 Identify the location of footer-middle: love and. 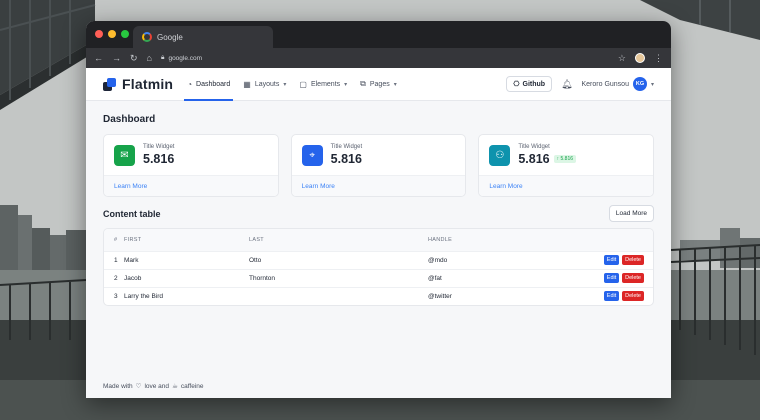
(157, 386).